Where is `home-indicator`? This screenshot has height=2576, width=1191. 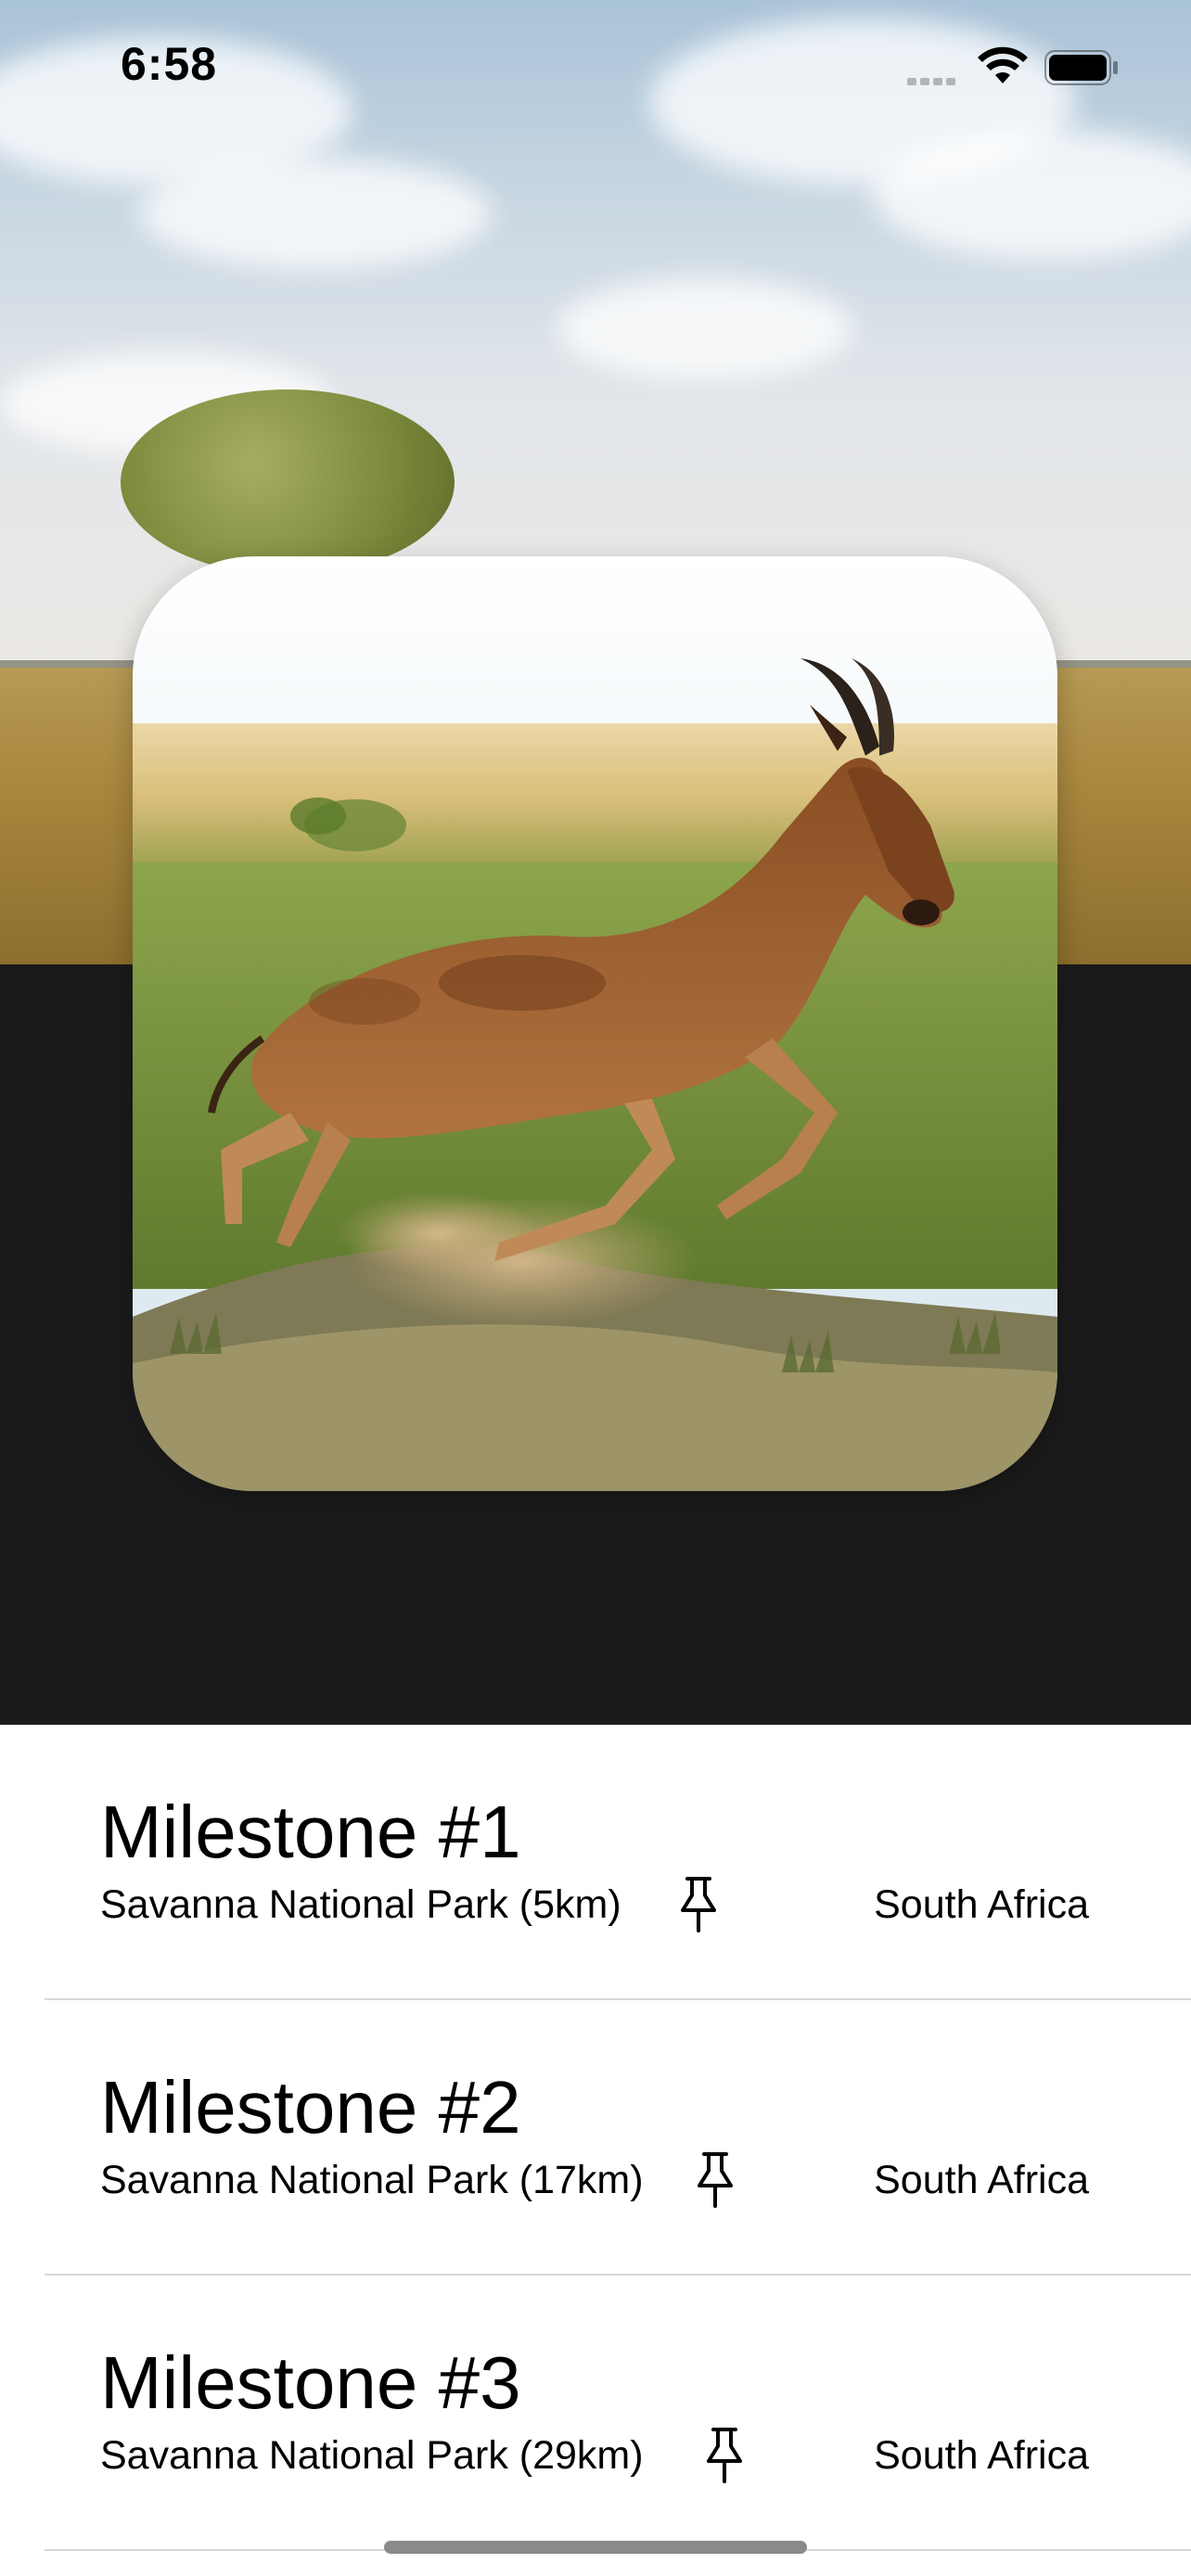 home-indicator is located at coordinates (595, 2547).